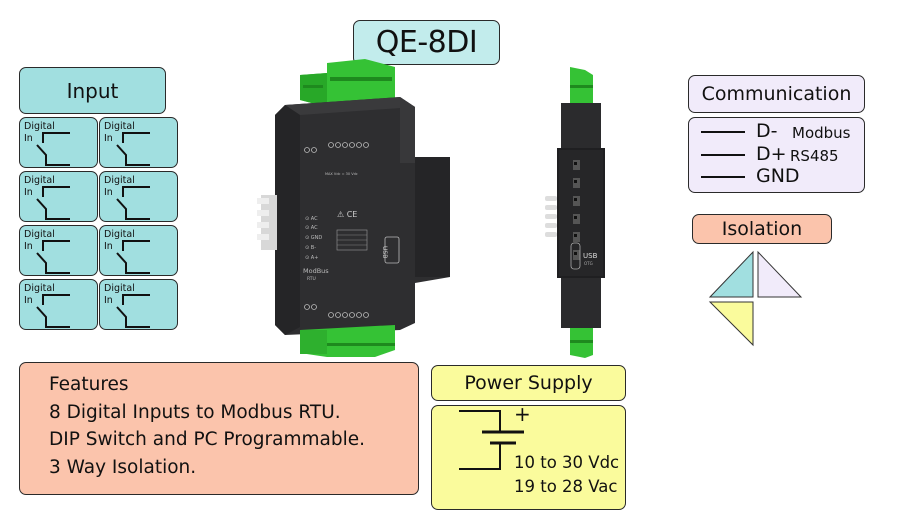 This screenshot has height=529, width=911. I want to click on svg-text: ⊙ GND, so click(313, 238).